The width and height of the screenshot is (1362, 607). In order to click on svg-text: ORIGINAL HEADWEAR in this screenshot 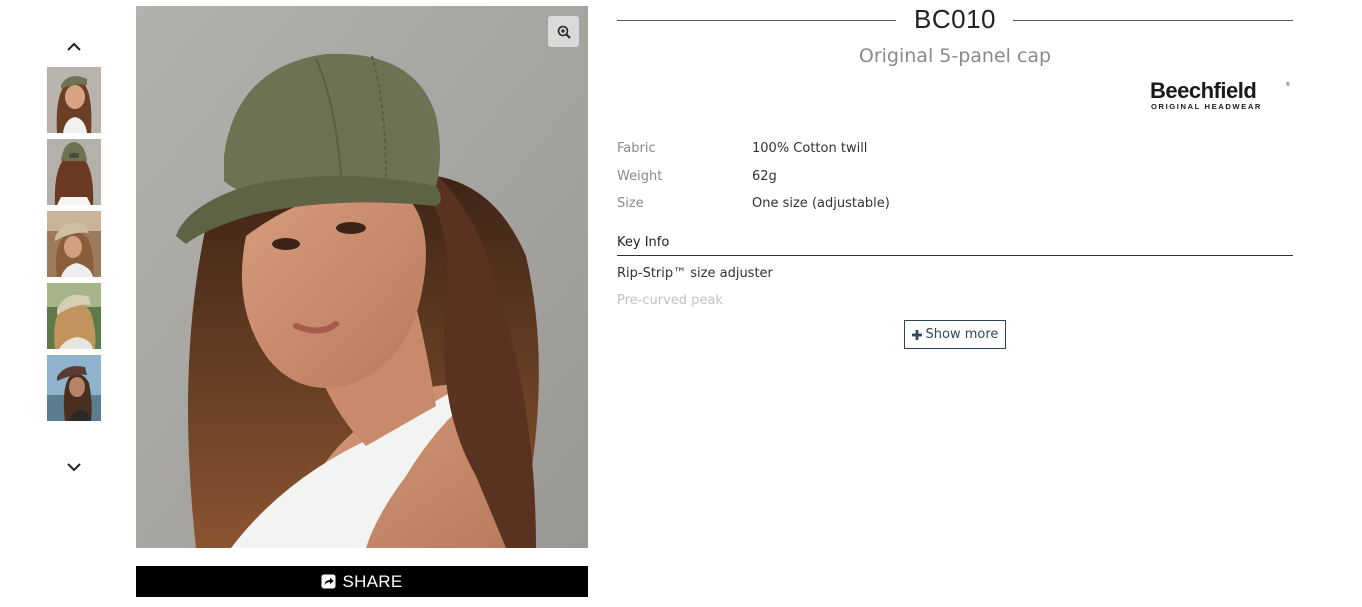, I will do `click(1206, 106)`.